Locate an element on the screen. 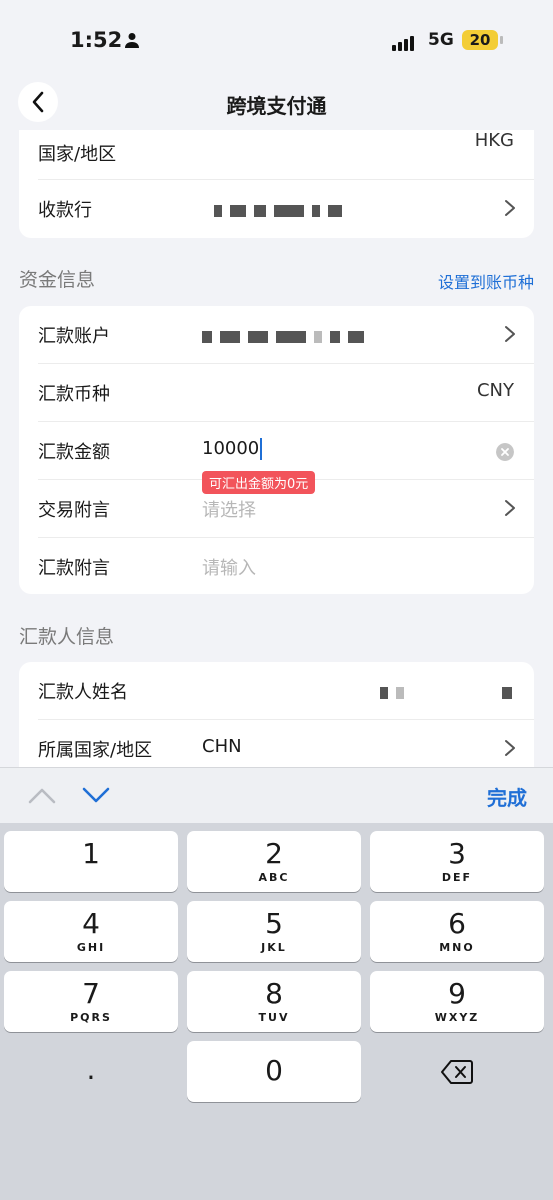 The image size is (553, 1200). key-3: 3 DEF is located at coordinates (457, 861).